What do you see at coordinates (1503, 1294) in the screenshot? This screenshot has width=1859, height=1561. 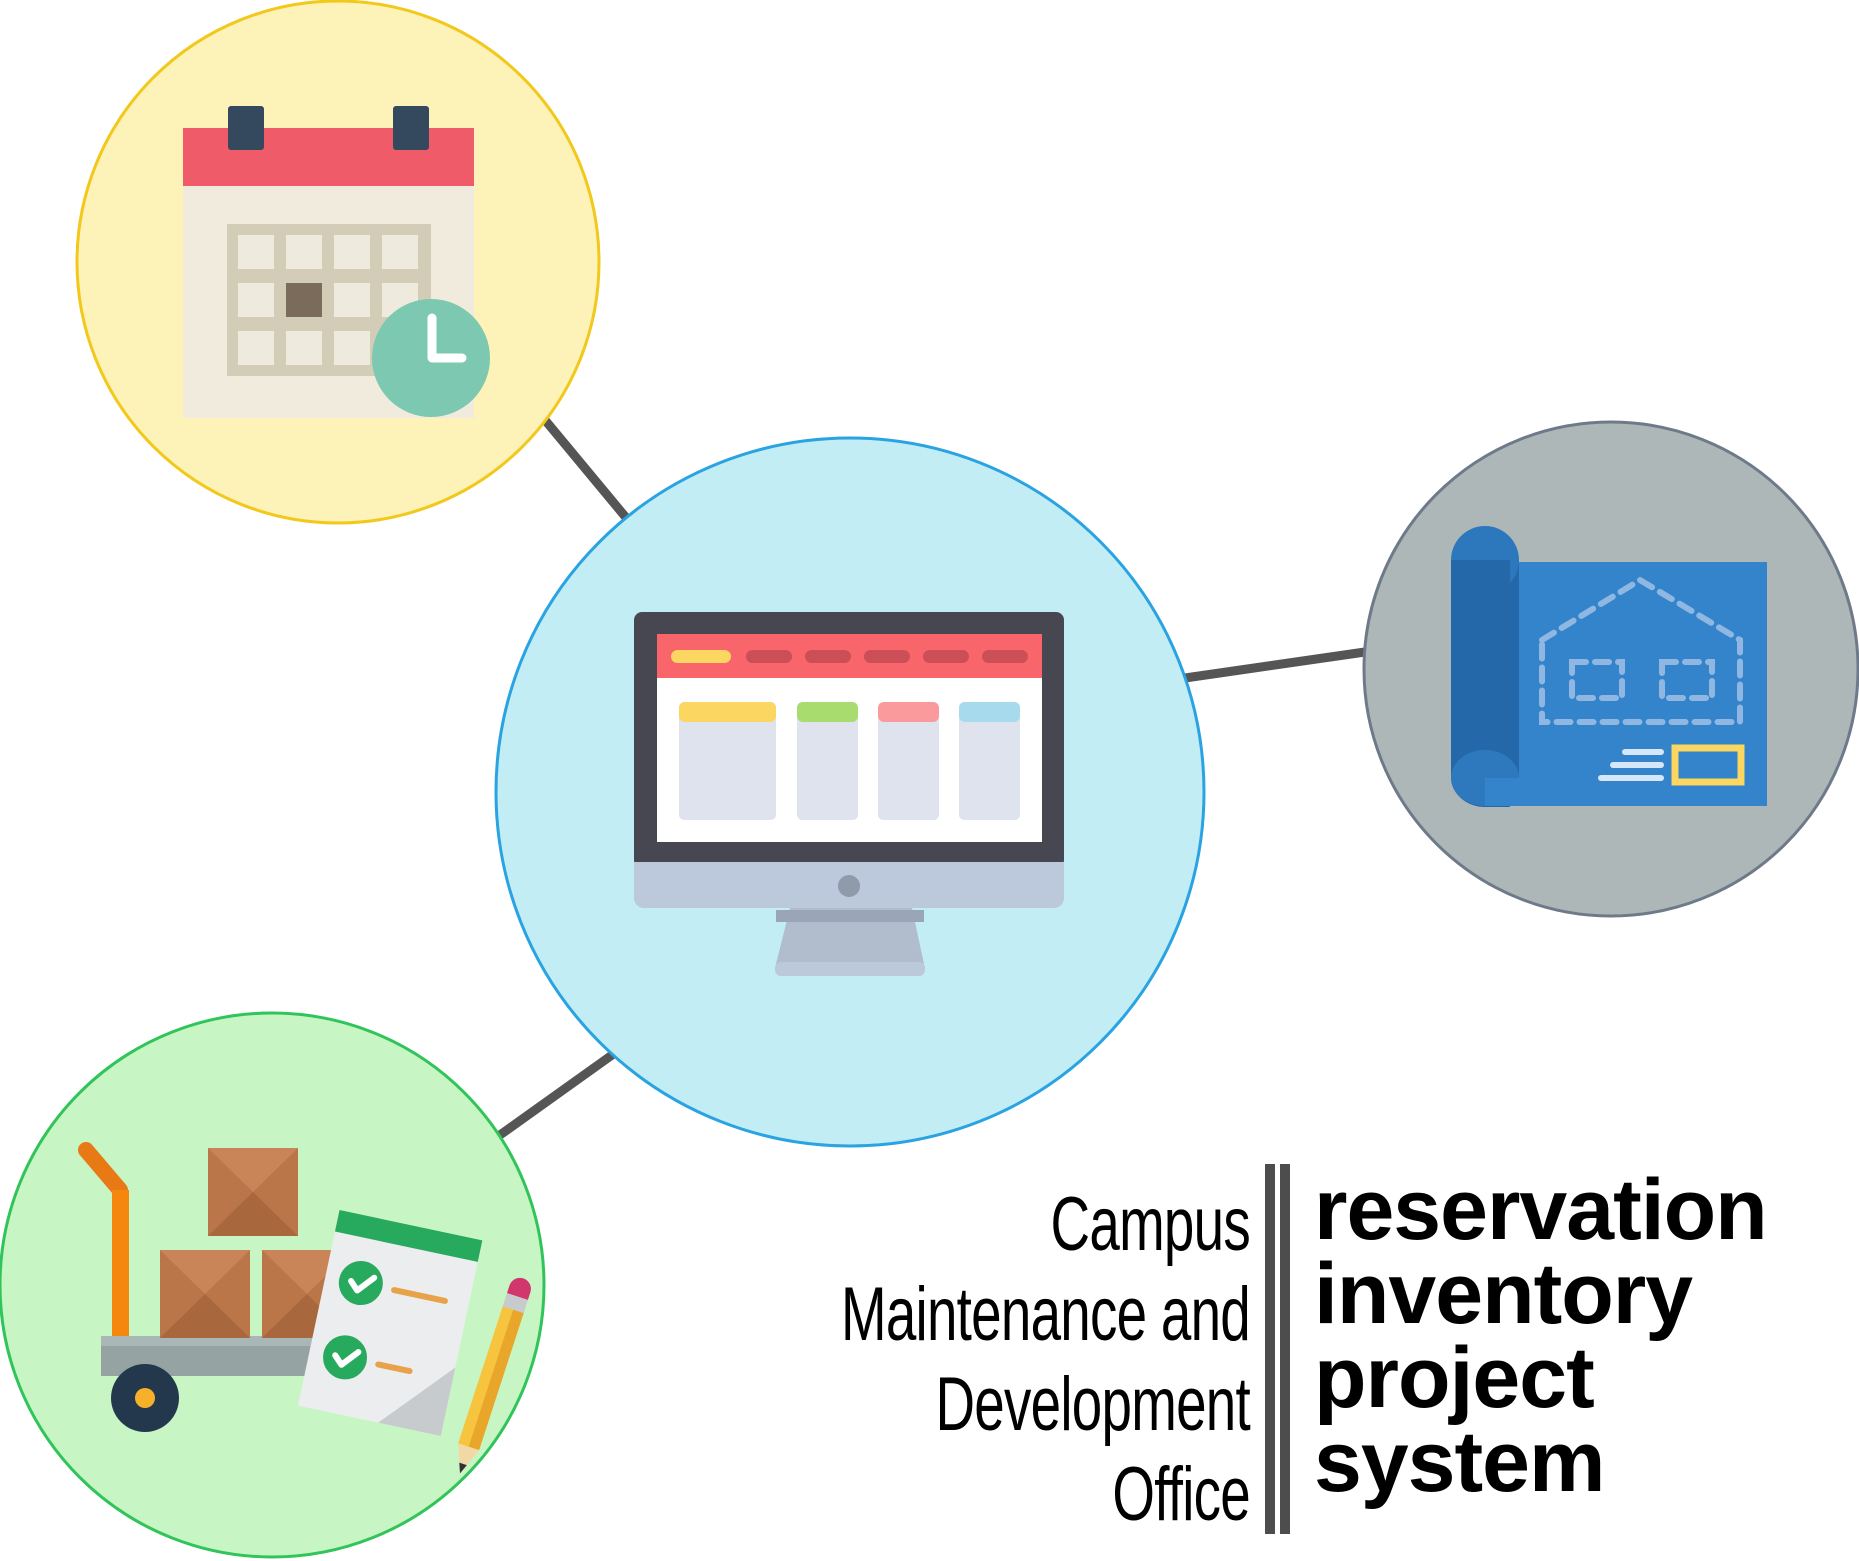 I see `system-line-2: inventory` at bounding box center [1503, 1294].